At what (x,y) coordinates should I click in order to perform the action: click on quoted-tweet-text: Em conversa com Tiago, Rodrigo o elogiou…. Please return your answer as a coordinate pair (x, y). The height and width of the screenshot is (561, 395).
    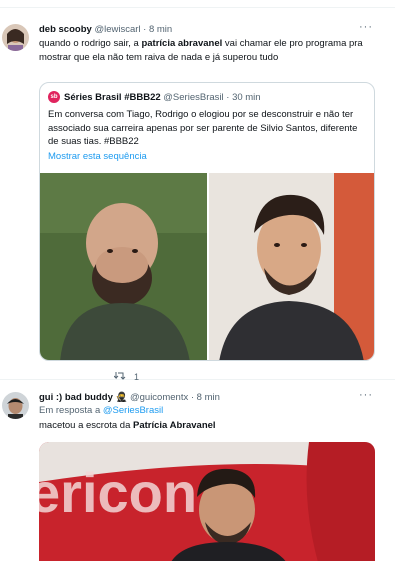
    Looking at the image, I should click on (203, 128).